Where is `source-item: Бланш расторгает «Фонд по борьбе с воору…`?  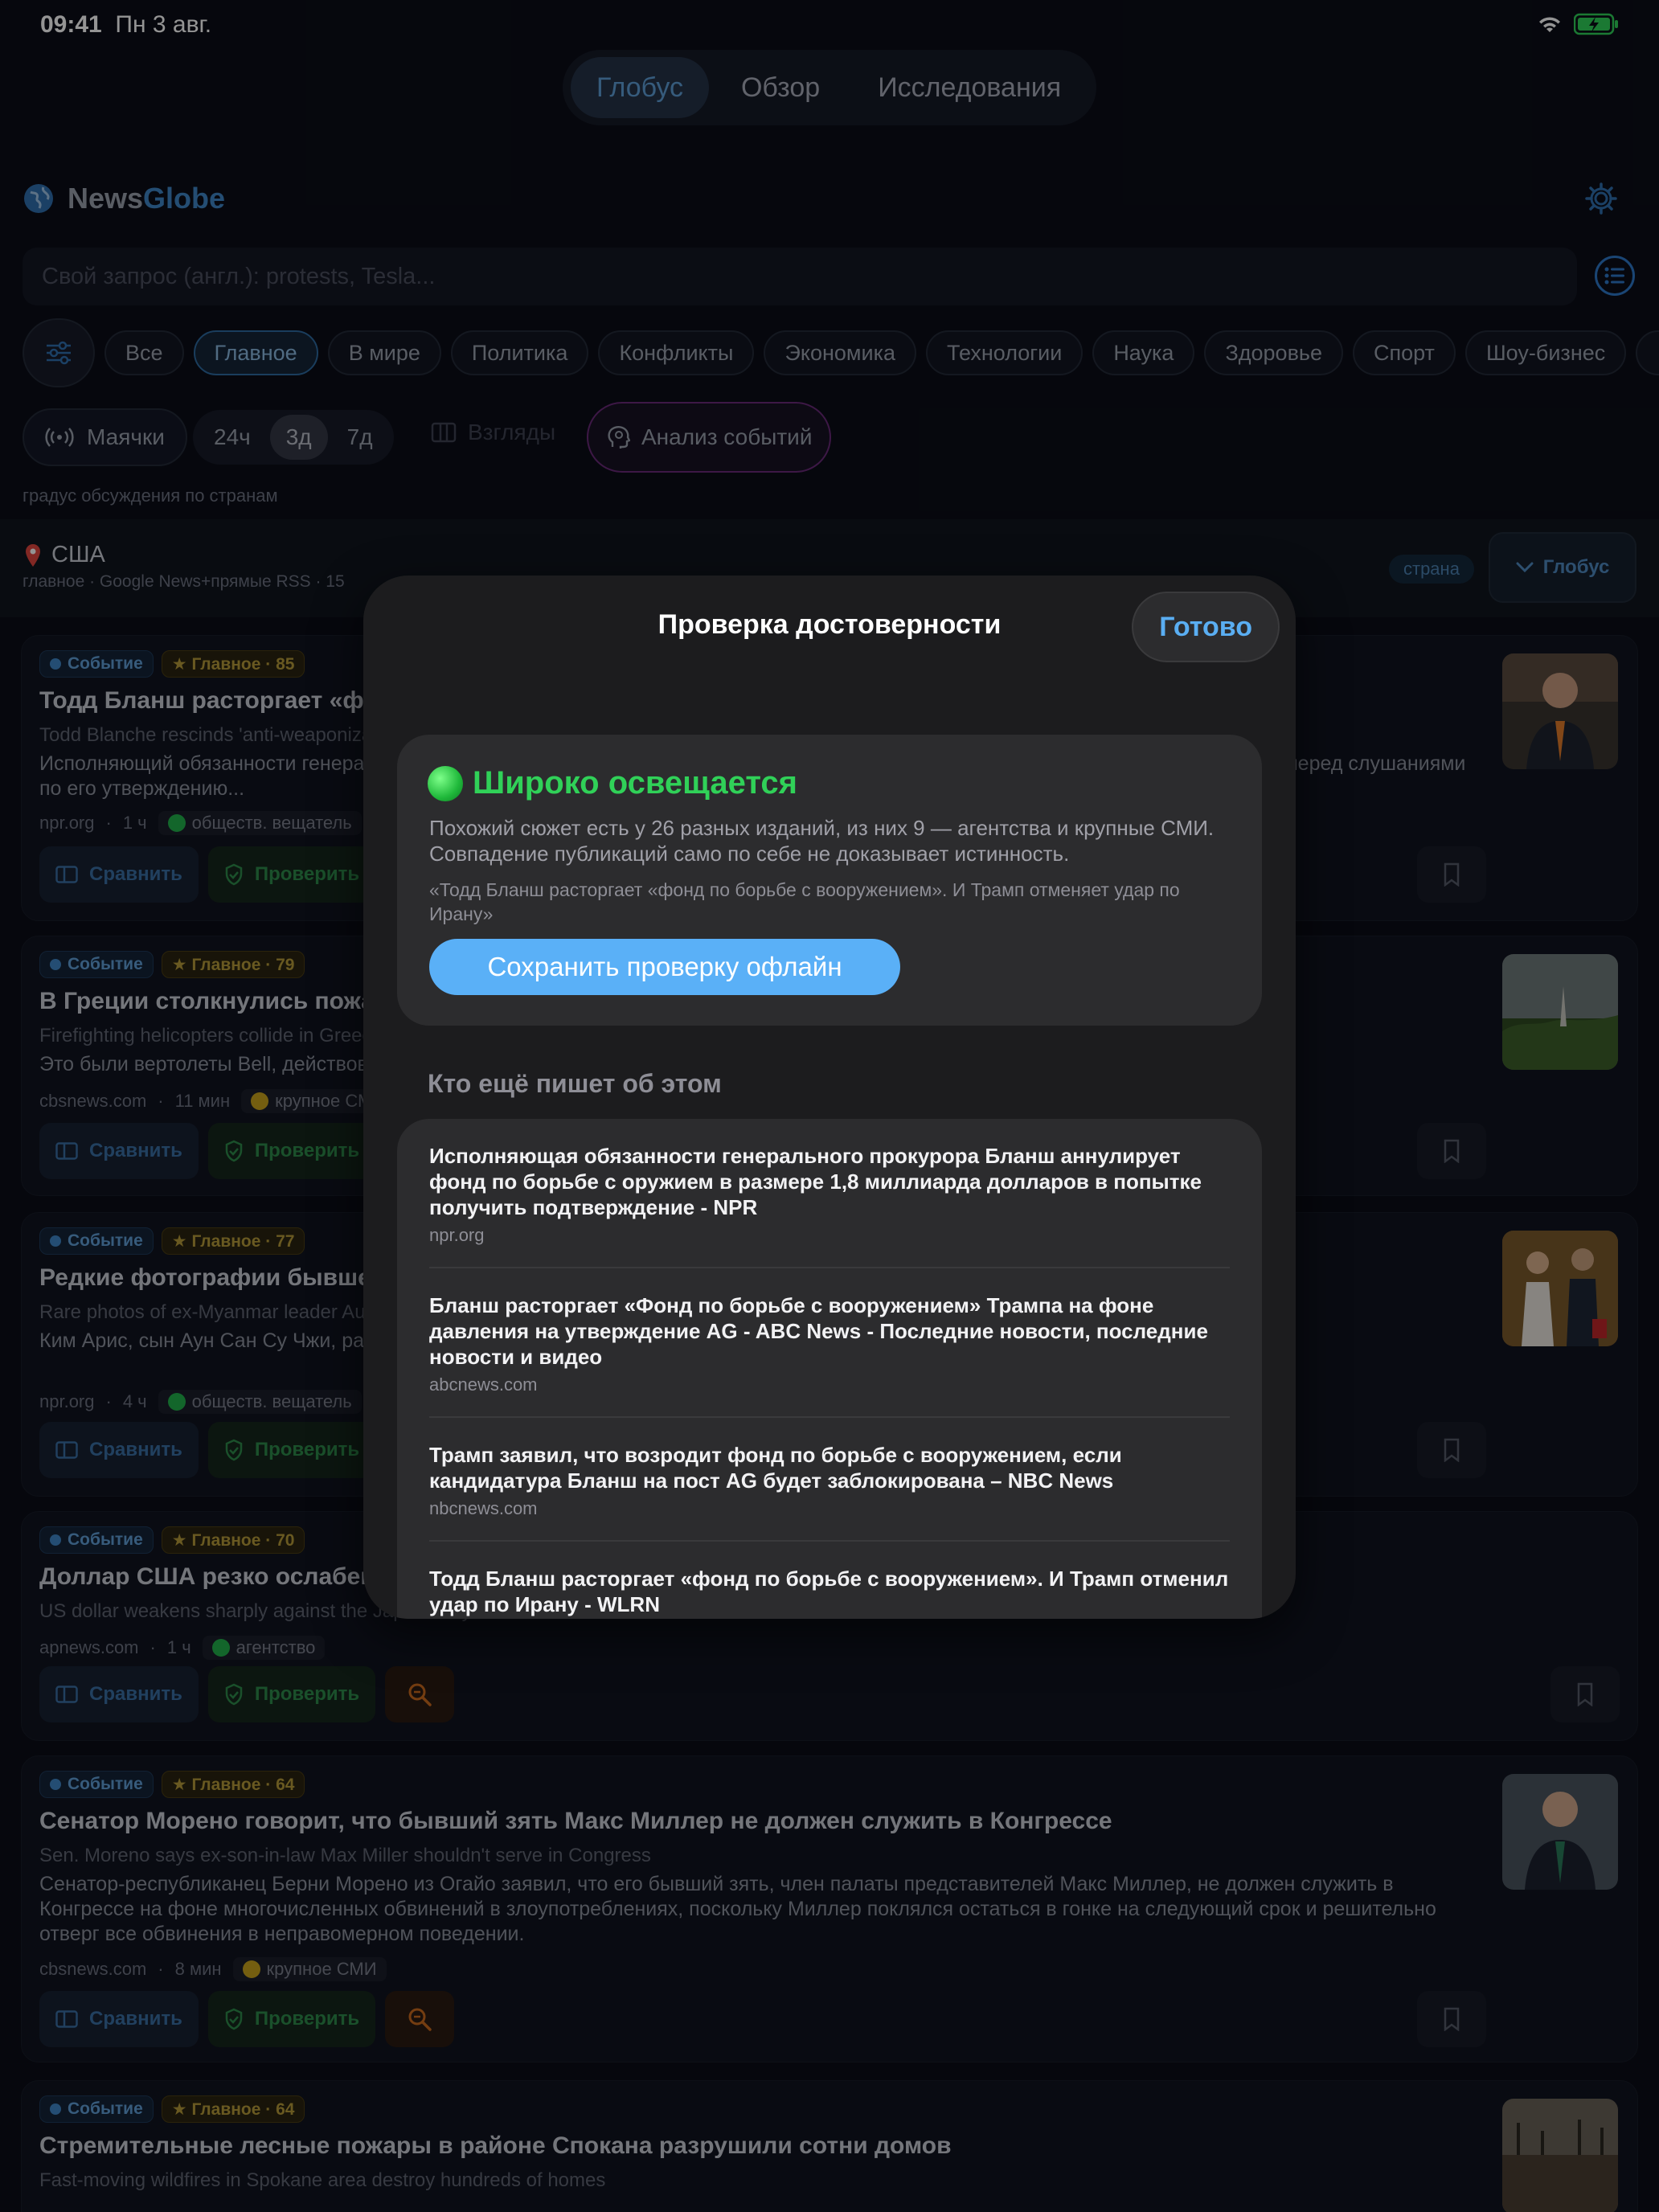
source-item: Бланш расторгает «Фонд по борьбе с воору… is located at coordinates (829, 1343).